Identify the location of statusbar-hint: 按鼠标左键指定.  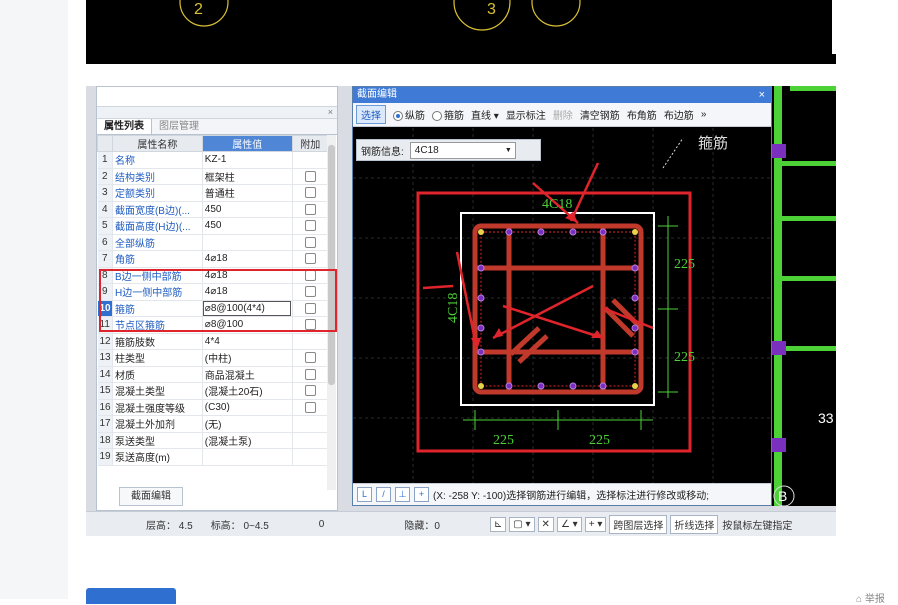
(757, 526).